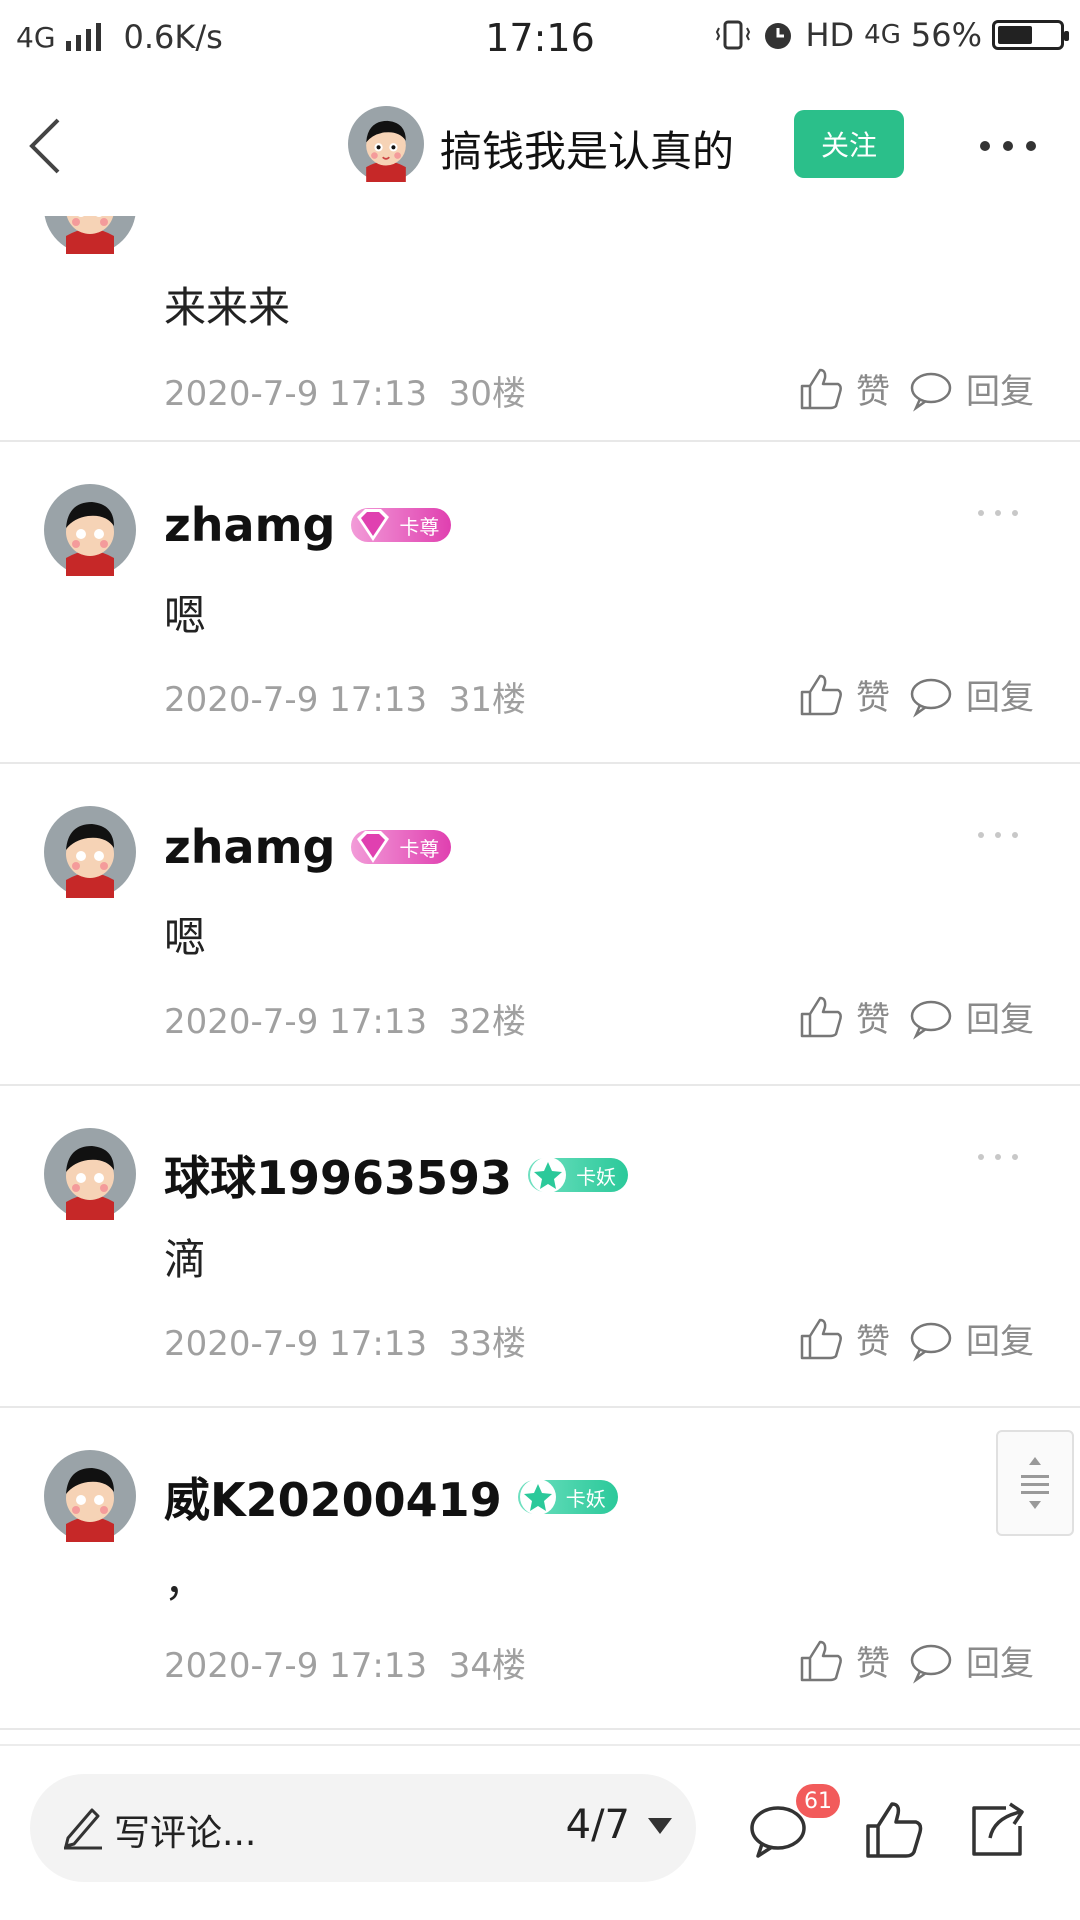  I want to click on comment-input: 写评论... 4/7, so click(363, 1828).